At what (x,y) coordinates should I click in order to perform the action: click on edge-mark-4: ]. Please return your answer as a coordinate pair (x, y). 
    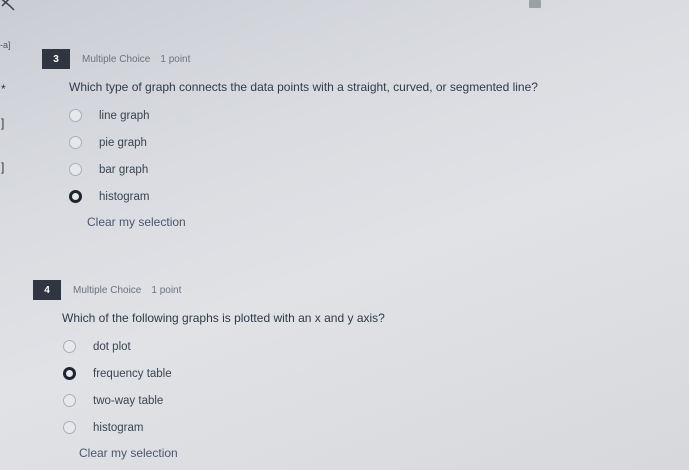
    Looking at the image, I should click on (3, 167).